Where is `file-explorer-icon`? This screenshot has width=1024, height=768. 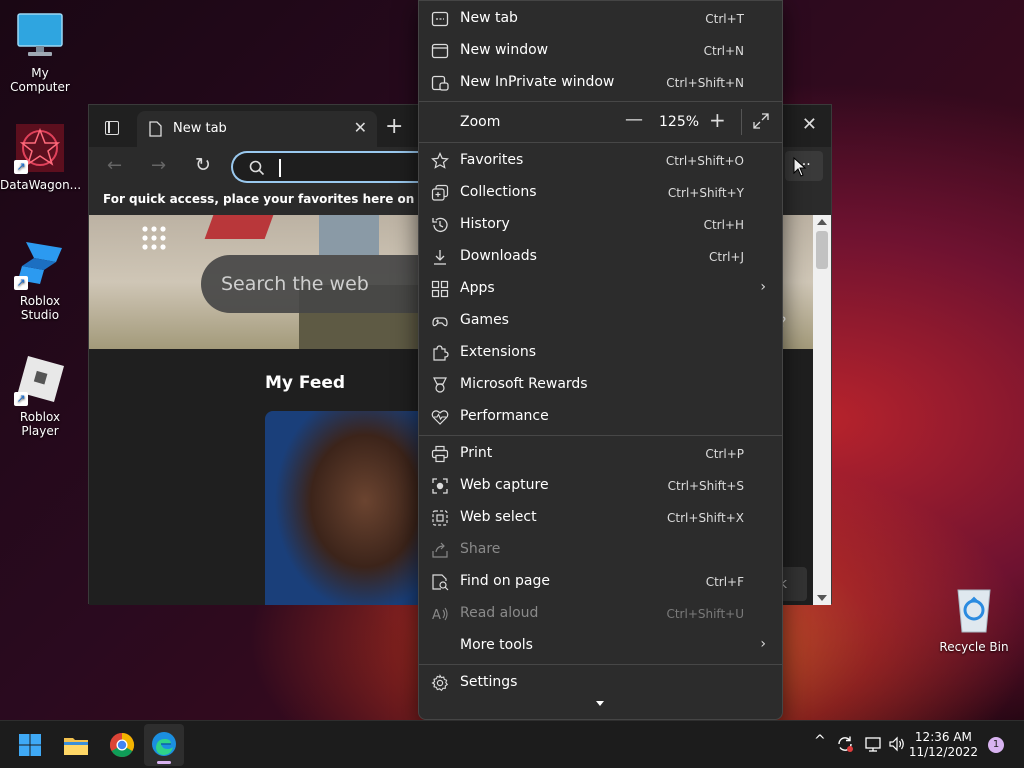
file-explorer-icon is located at coordinates (76, 745).